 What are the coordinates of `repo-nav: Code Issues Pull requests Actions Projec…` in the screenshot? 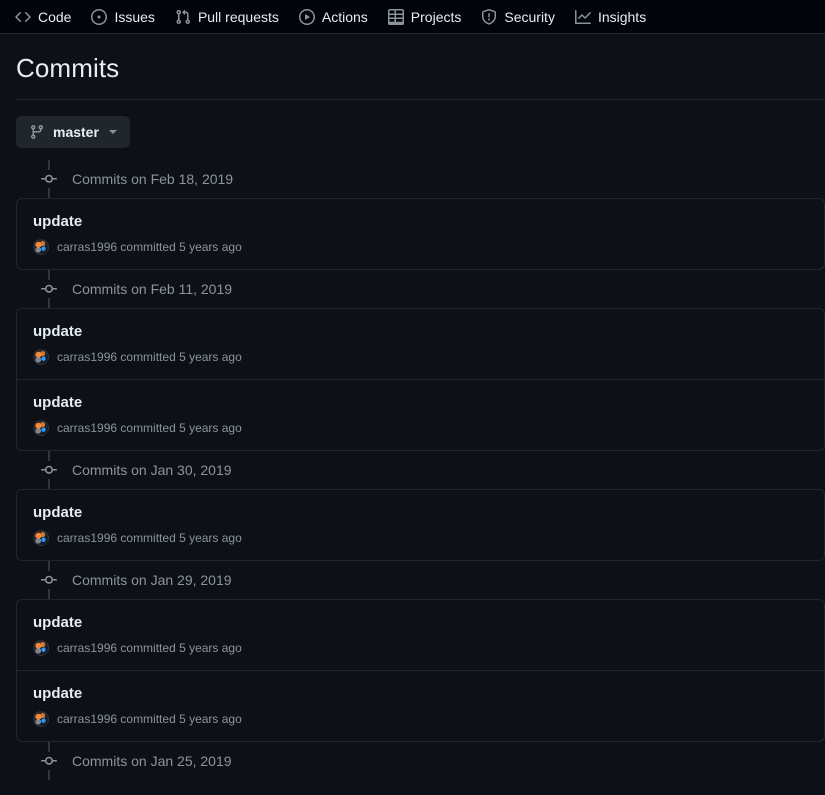 It's located at (412, 17).